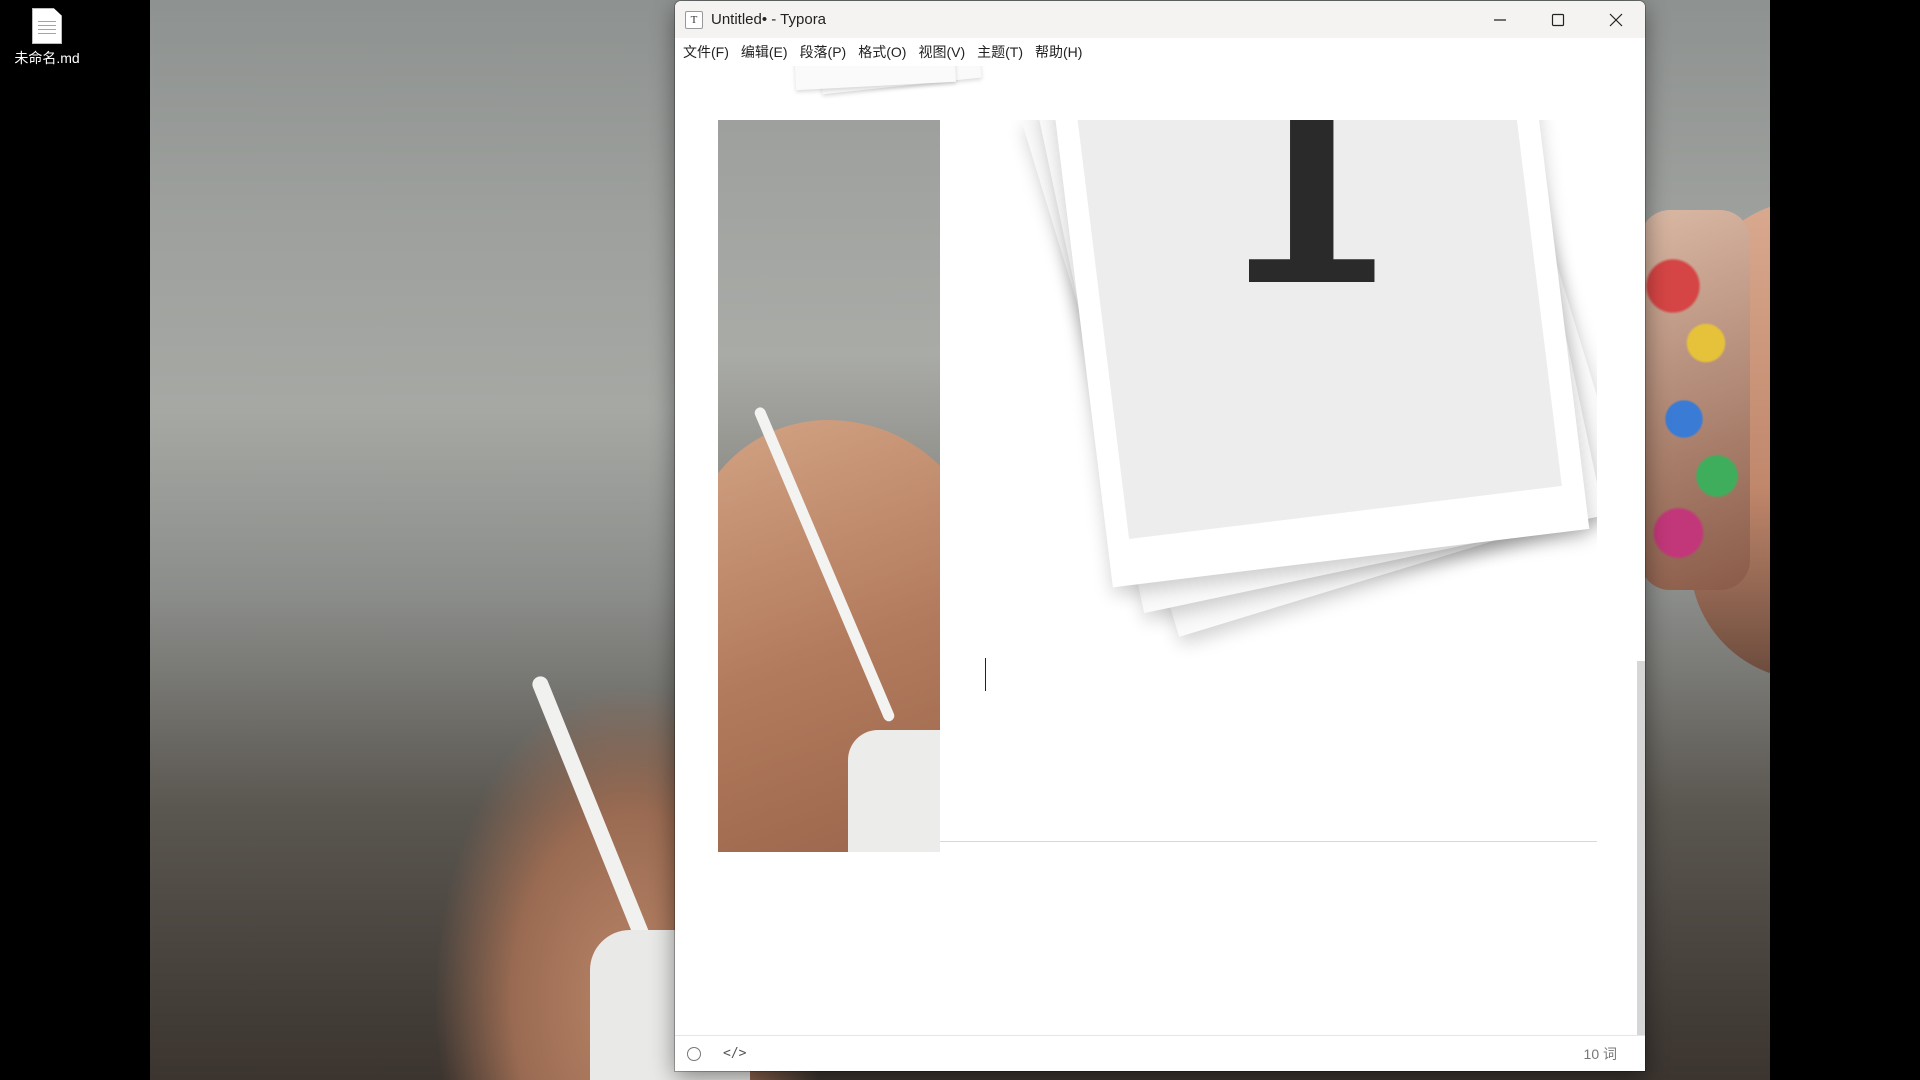  I want to click on menu-file: 文件(F), so click(709, 52).